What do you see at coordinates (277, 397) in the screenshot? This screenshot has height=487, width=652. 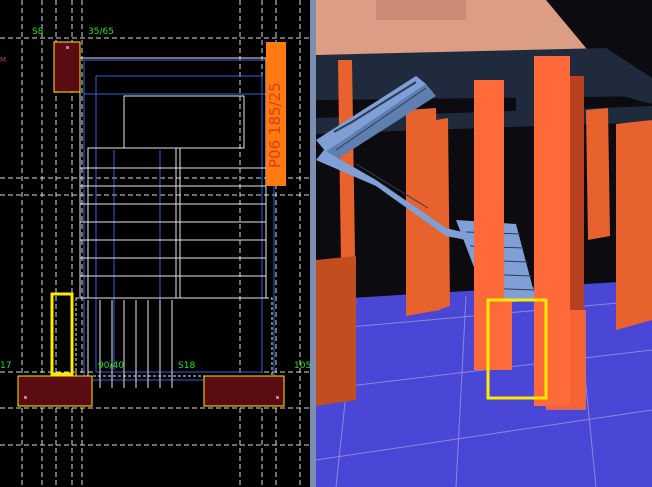 I see `column-s18-marker` at bounding box center [277, 397].